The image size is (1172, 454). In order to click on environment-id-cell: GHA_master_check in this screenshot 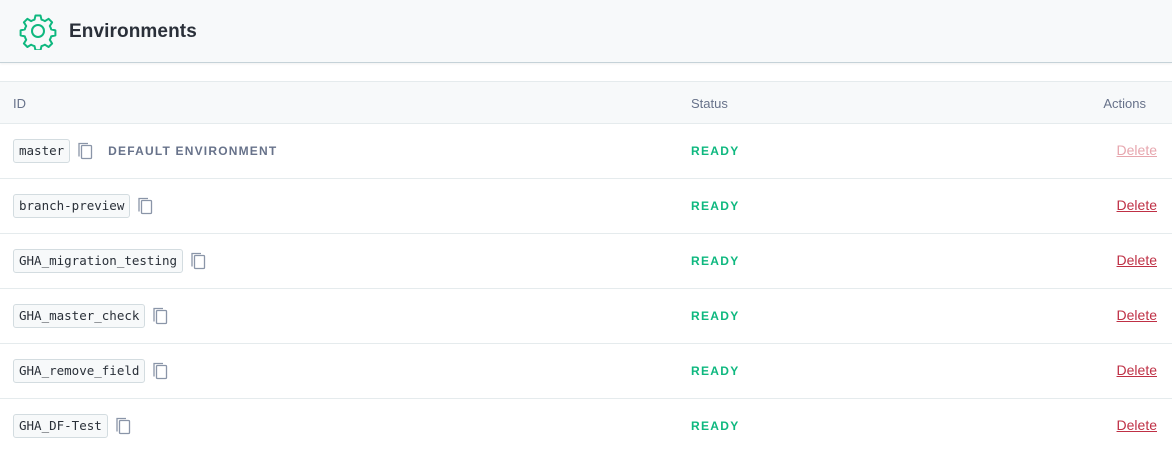, I will do `click(91, 316)`.